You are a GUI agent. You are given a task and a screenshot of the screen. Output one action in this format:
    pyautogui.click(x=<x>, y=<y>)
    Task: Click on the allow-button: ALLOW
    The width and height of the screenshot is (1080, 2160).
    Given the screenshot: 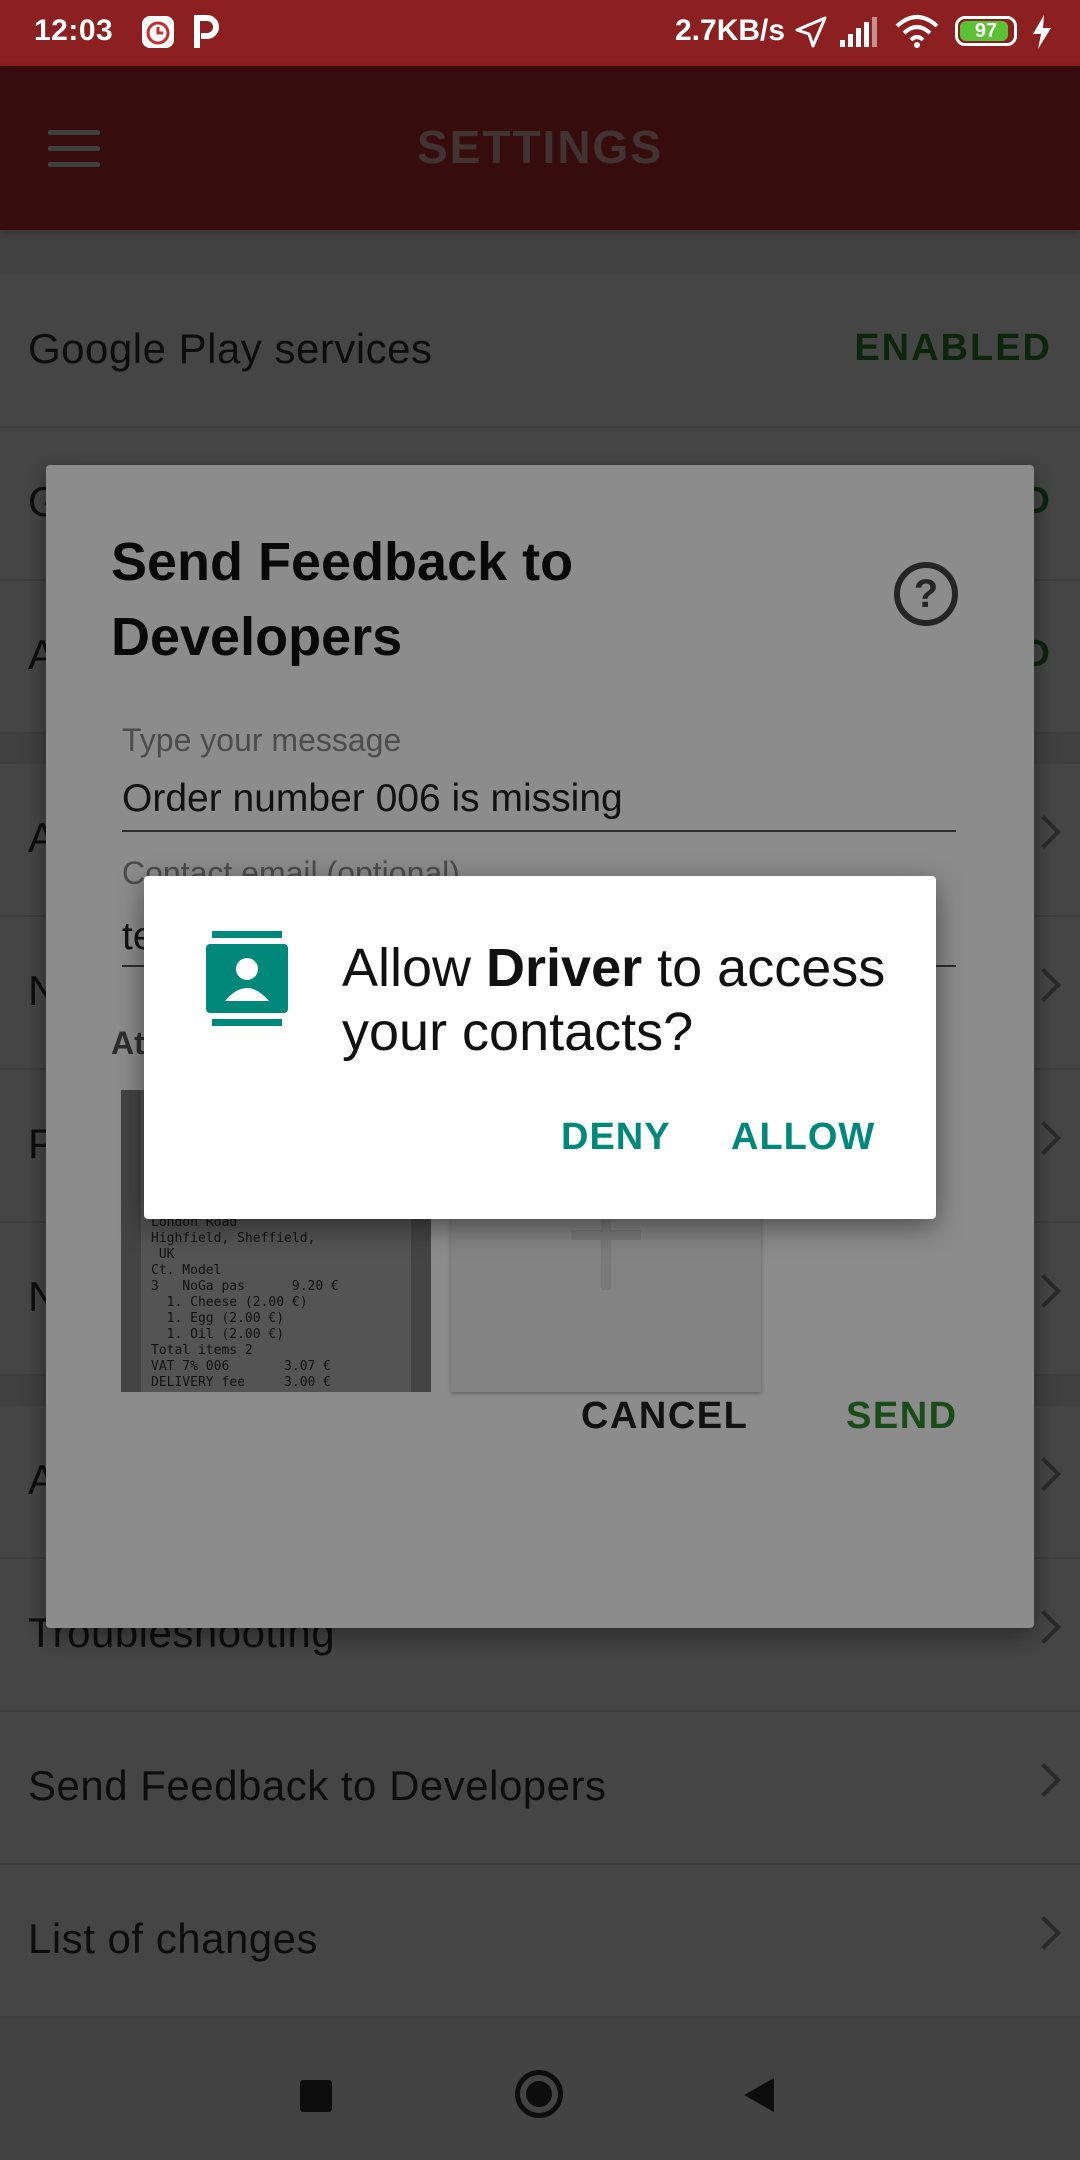 What is the action you would take?
    pyautogui.click(x=803, y=1137)
    